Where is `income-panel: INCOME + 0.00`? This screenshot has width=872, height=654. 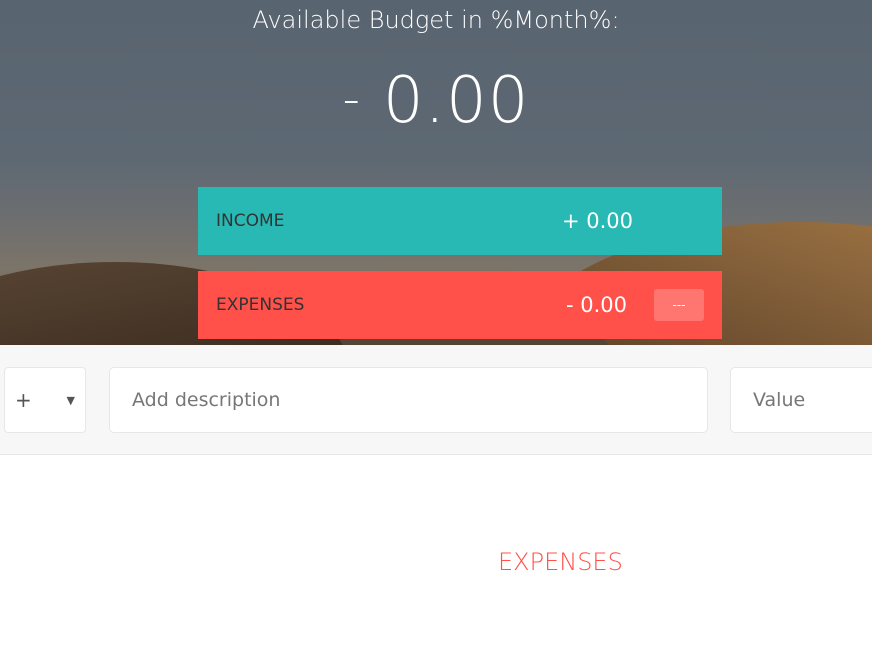 income-panel: INCOME + 0.00 is located at coordinates (460, 221).